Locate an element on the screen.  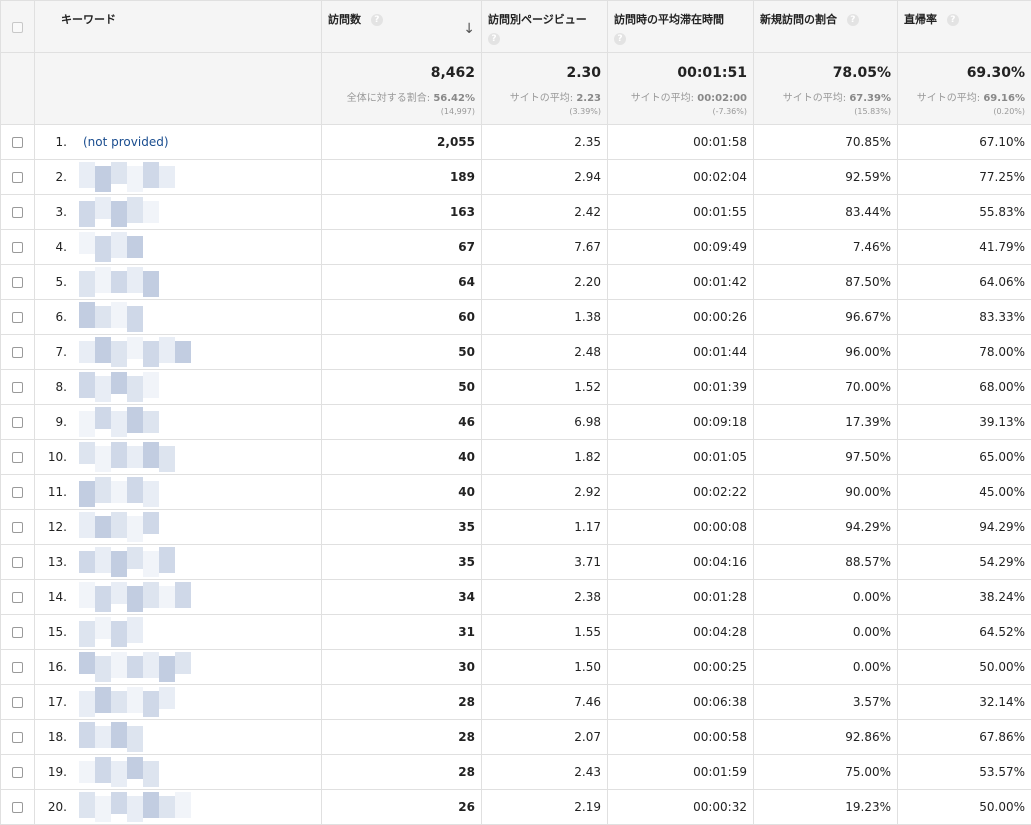
row-checkbox-cell is located at coordinates (18, 597).